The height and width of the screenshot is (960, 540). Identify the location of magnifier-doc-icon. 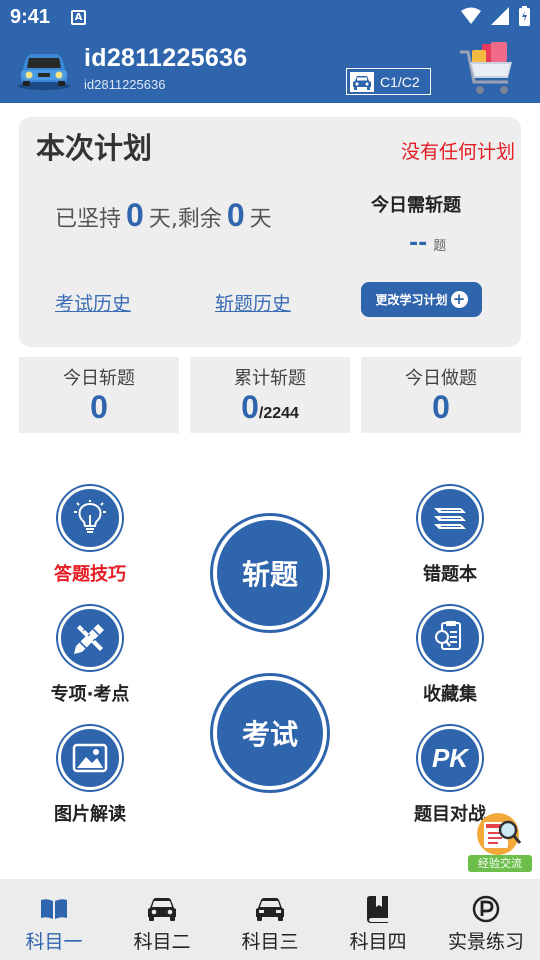
(499, 834).